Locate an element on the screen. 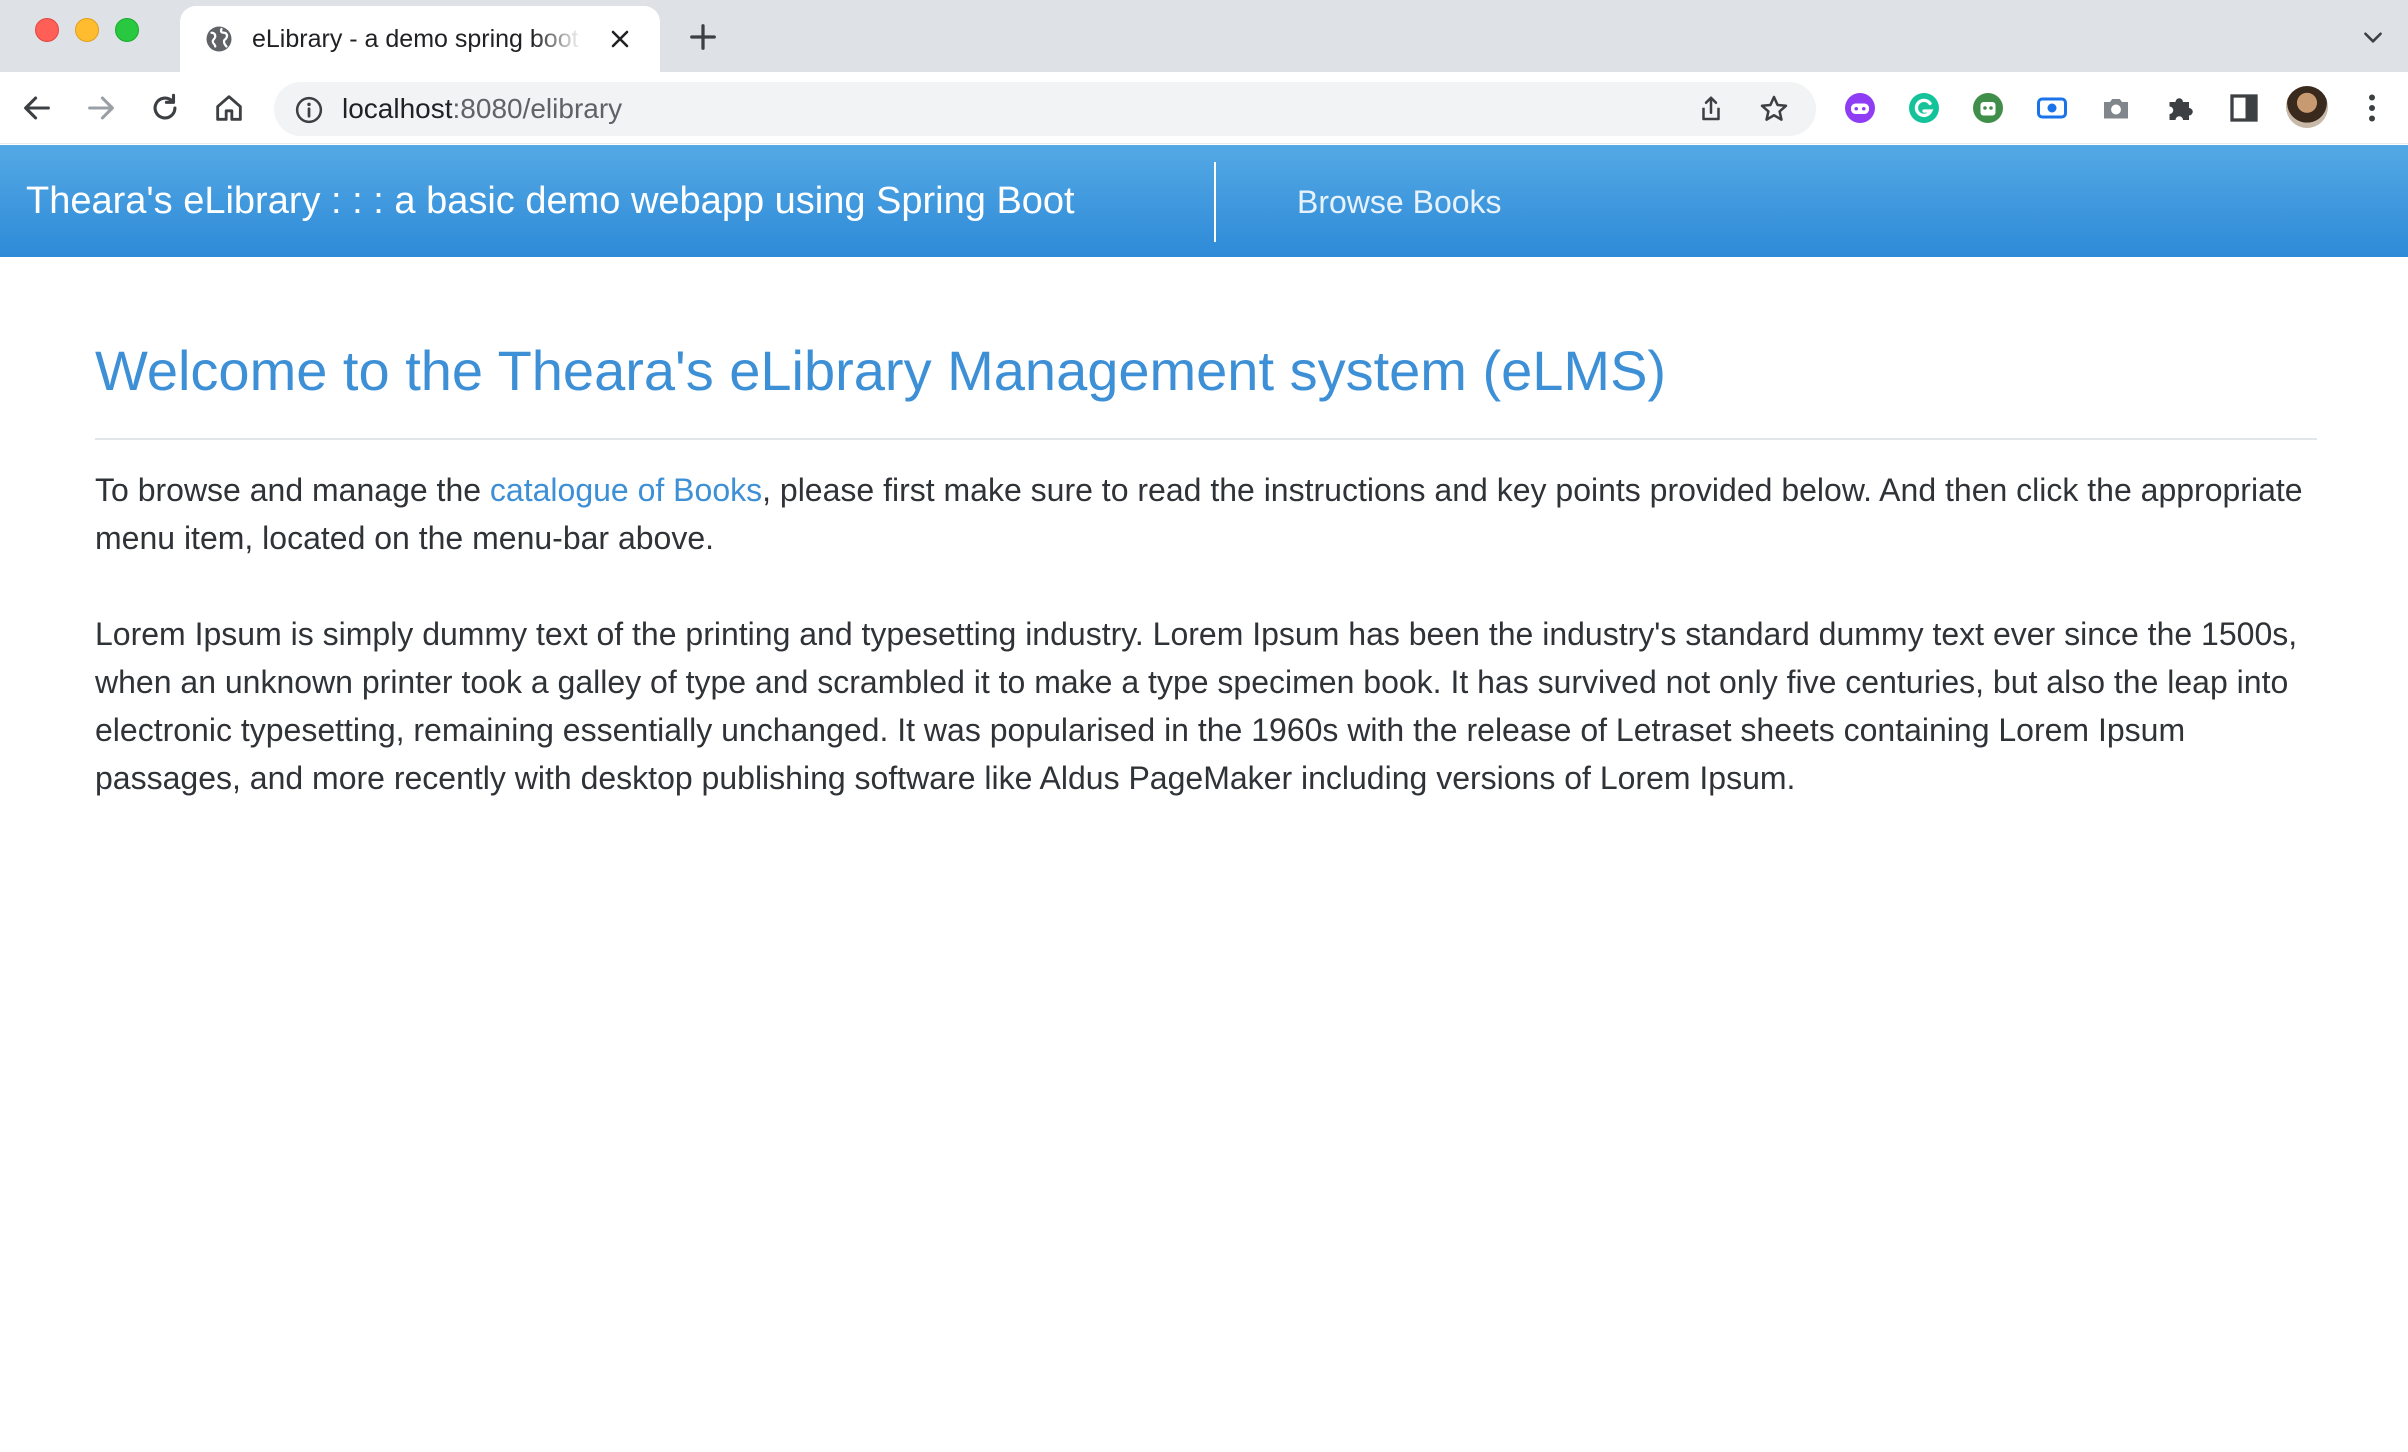 Image resolution: width=2408 pixels, height=1452 pixels. camera-icon is located at coordinates (2116, 108).